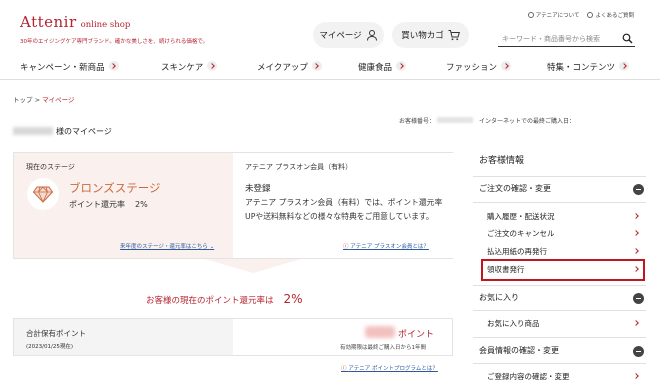 The image size is (660, 389). What do you see at coordinates (50, 167) in the screenshot?
I see `current-stage-label: 現在のステージ` at bounding box center [50, 167].